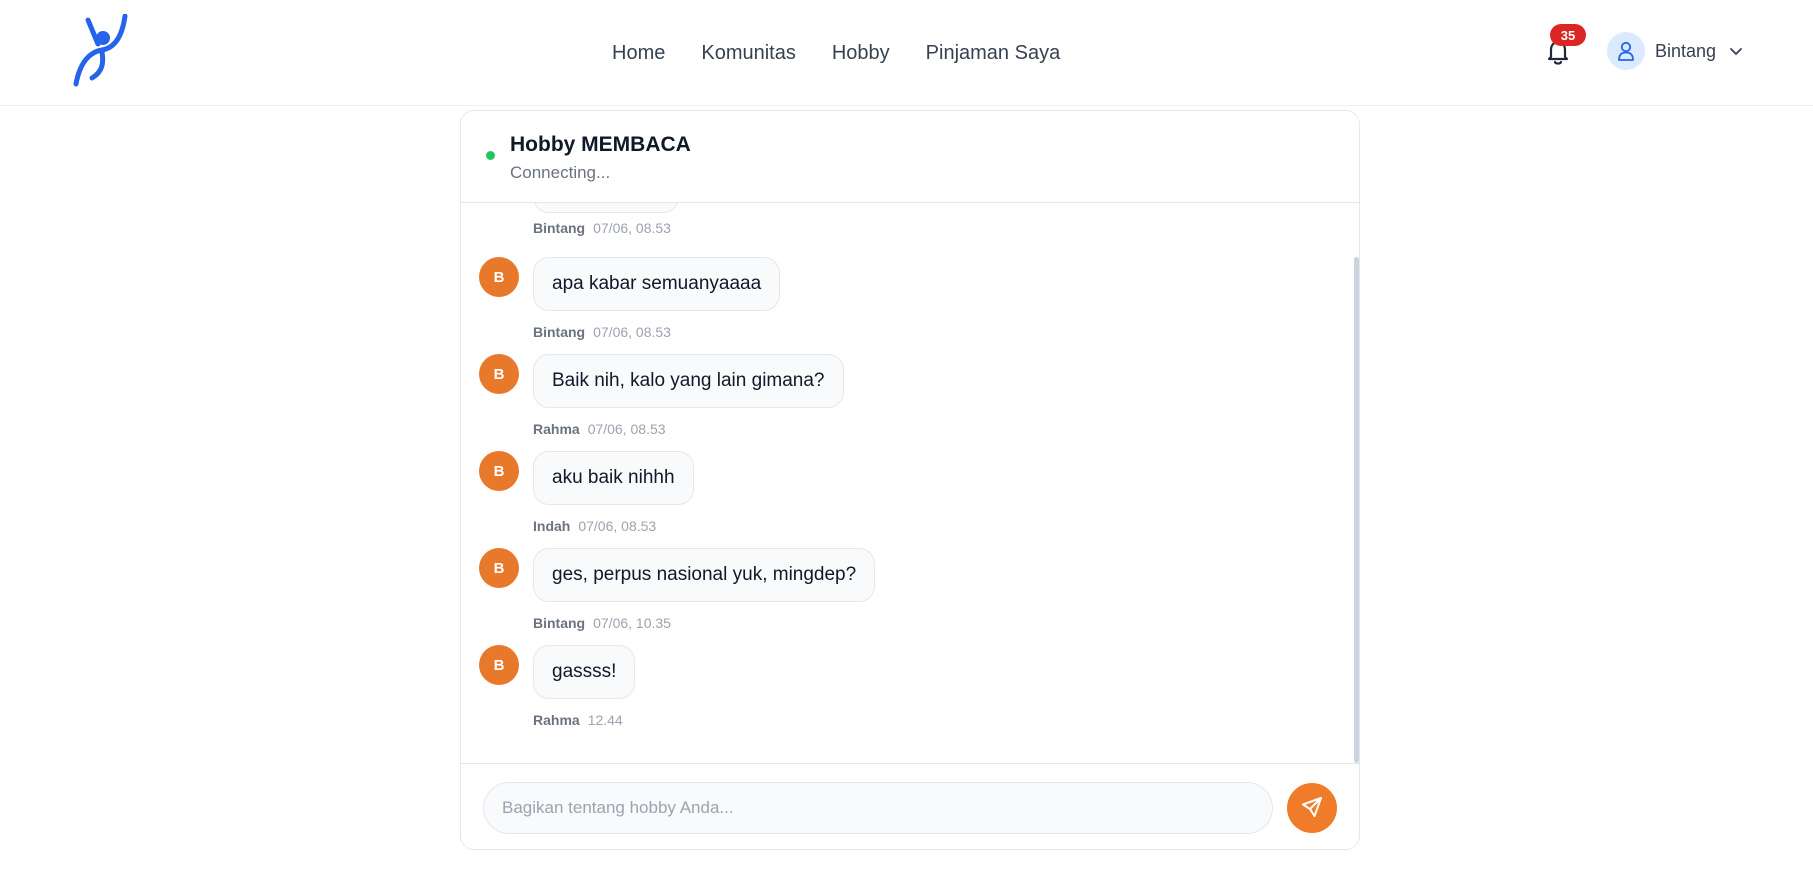 The width and height of the screenshot is (1813, 890). I want to click on send-button, so click(1312, 808).